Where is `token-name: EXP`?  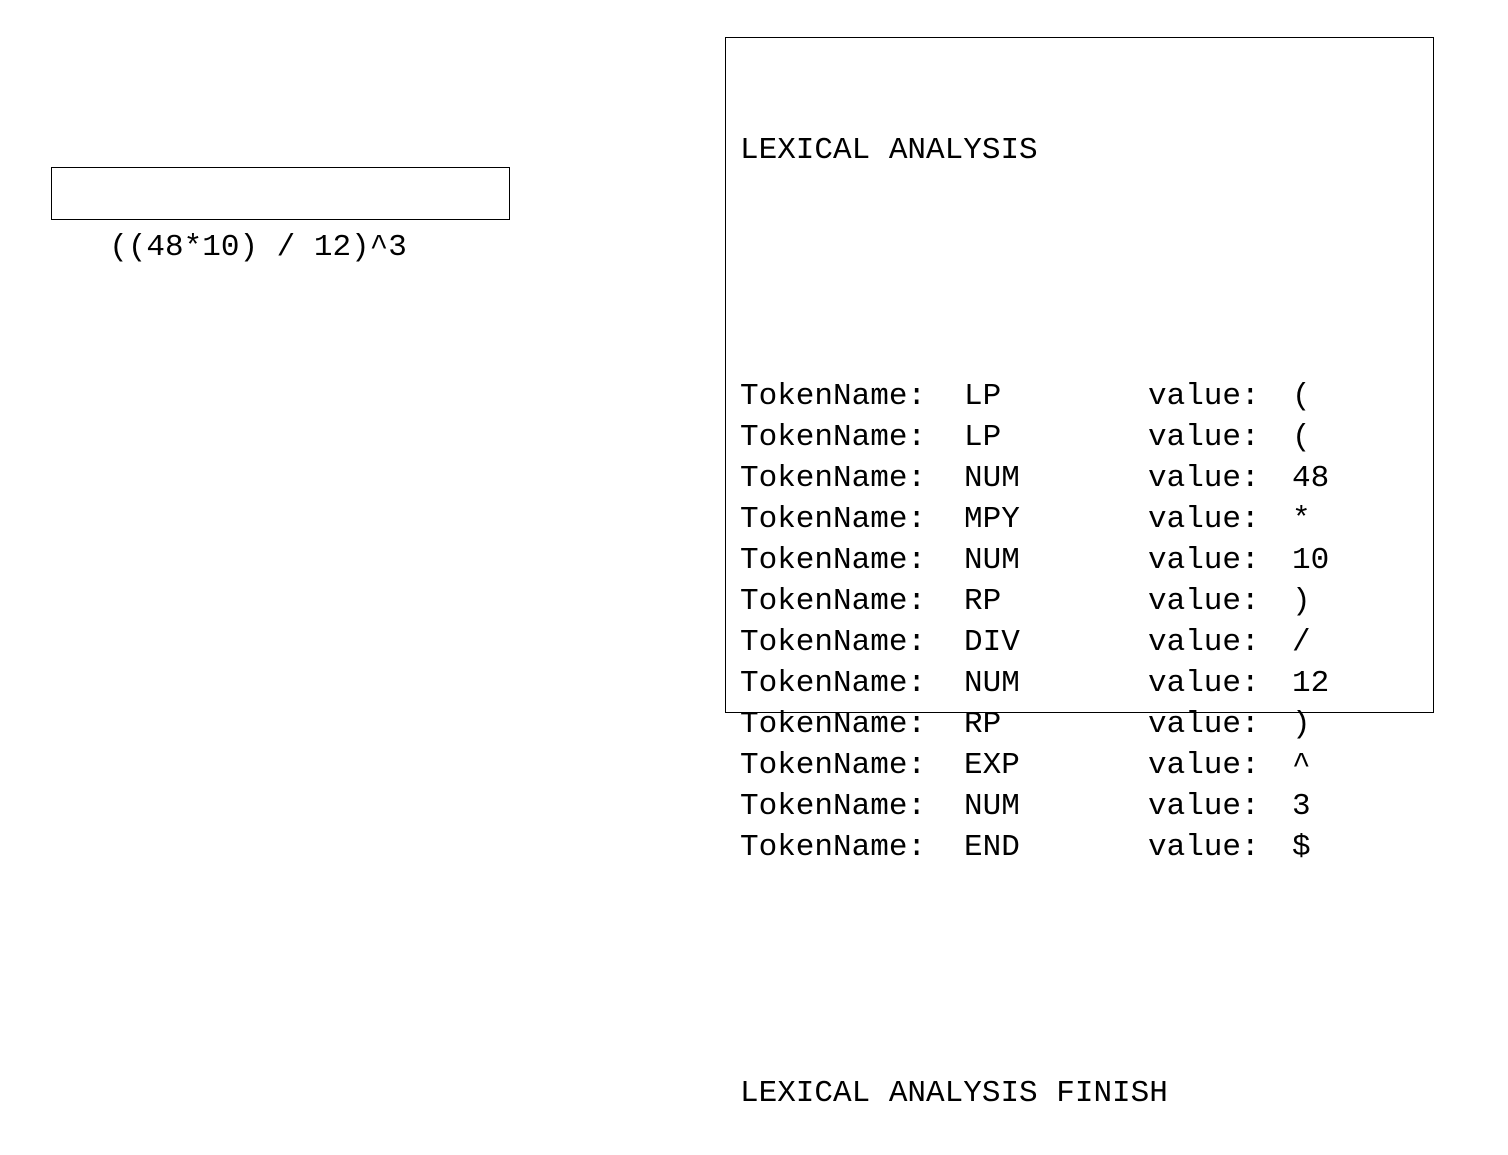
token-name: EXP is located at coordinates (992, 765).